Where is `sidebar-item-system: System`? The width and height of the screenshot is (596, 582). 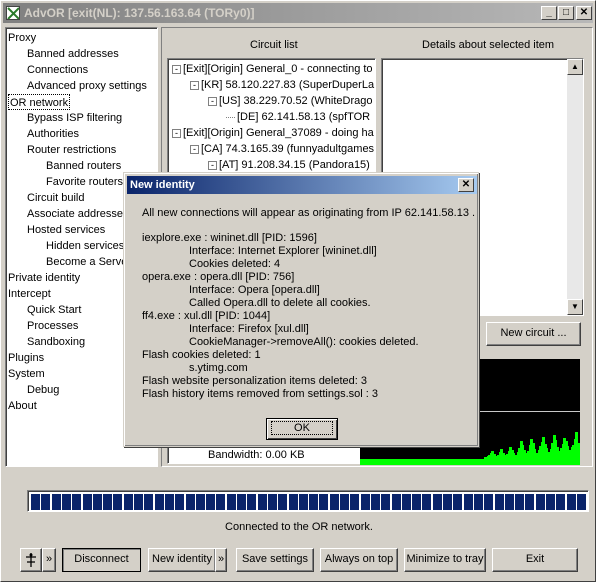
sidebar-item-system: System is located at coordinates (26, 374).